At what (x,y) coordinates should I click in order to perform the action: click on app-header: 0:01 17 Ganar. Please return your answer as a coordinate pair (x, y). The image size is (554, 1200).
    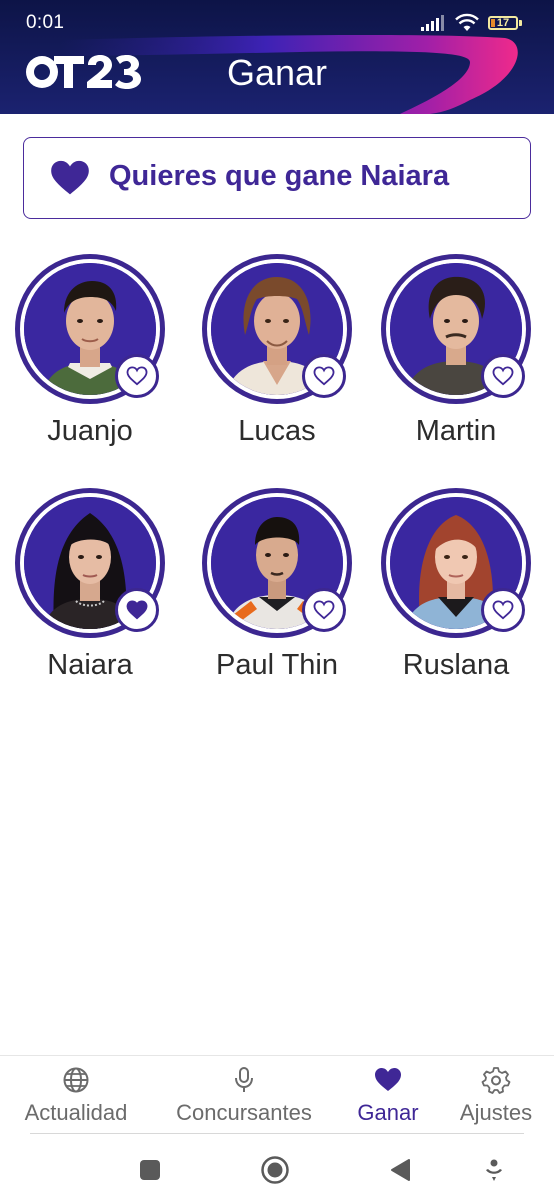
    Looking at the image, I should click on (277, 57).